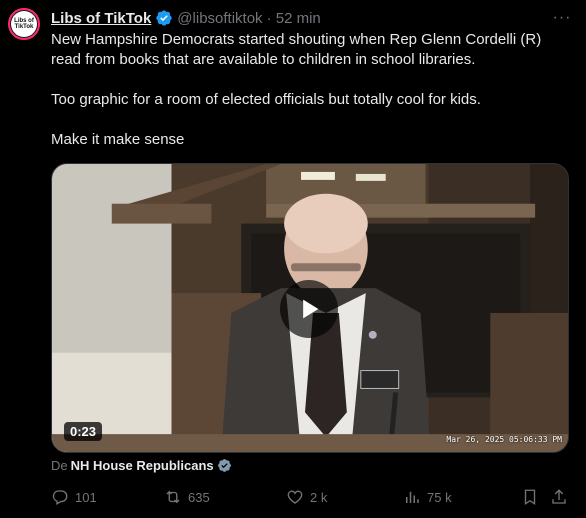  What do you see at coordinates (439, 497) in the screenshot?
I see `views-count: 75 k` at bounding box center [439, 497].